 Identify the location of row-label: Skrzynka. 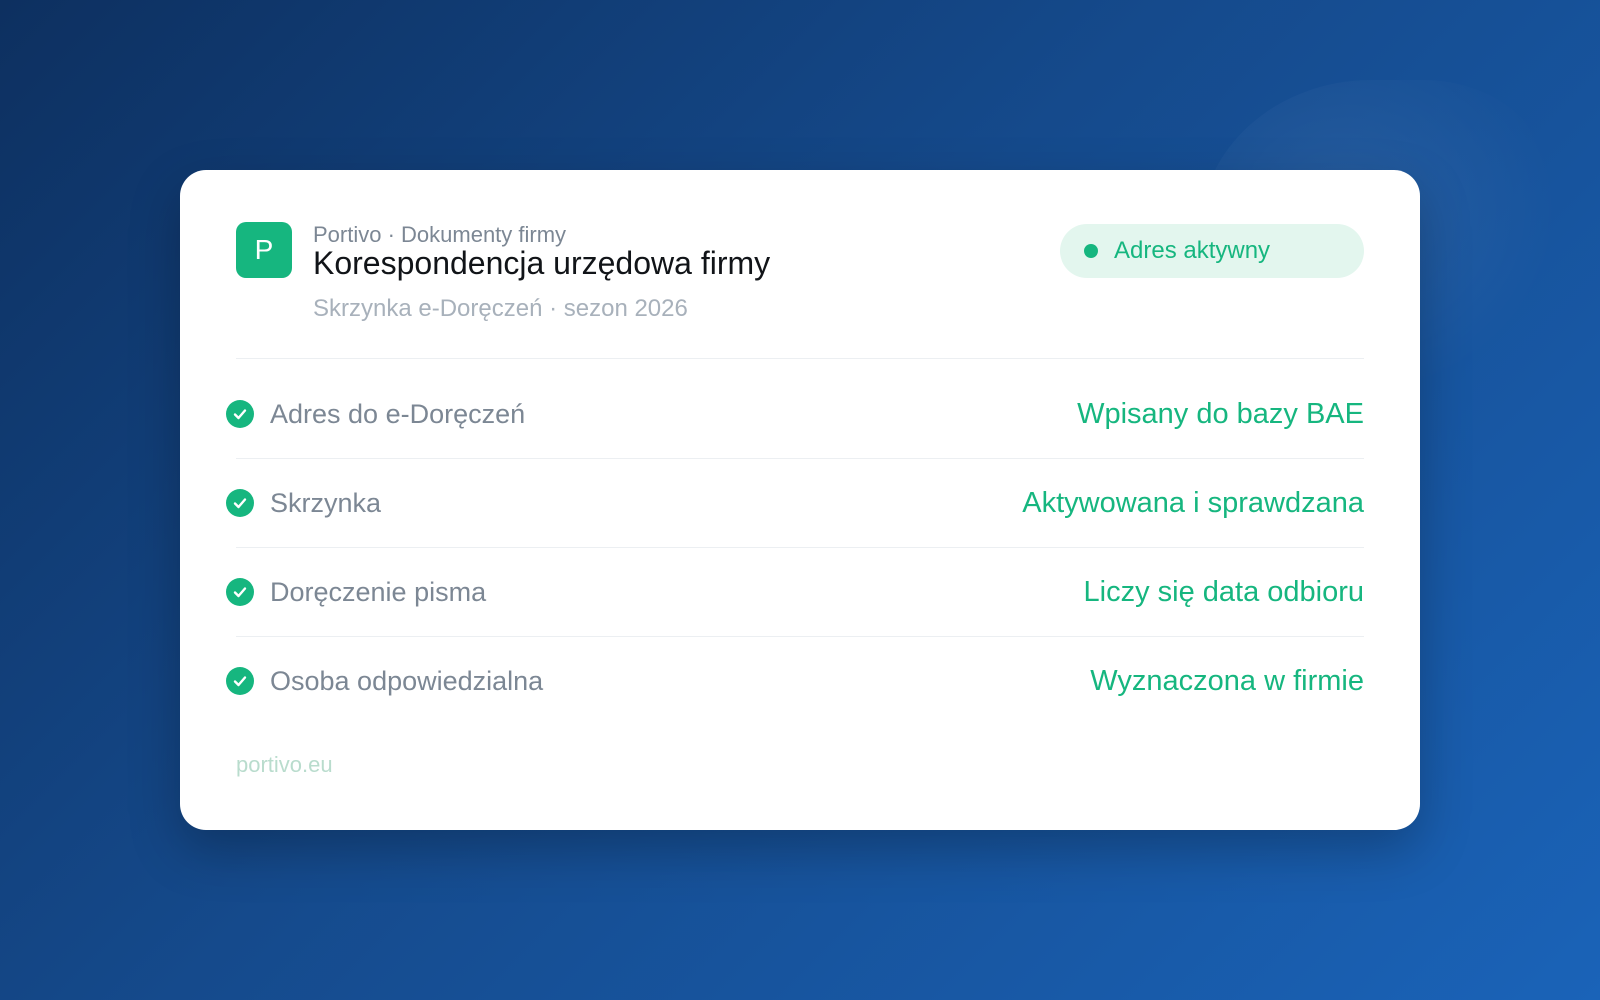
(326, 502).